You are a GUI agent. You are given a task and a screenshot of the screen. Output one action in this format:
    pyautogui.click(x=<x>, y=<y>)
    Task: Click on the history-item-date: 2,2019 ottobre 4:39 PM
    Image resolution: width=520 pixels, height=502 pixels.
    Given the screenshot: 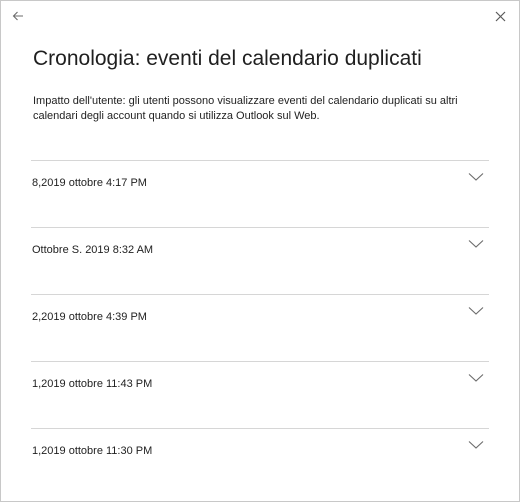 What is the action you would take?
    pyautogui.click(x=89, y=317)
    